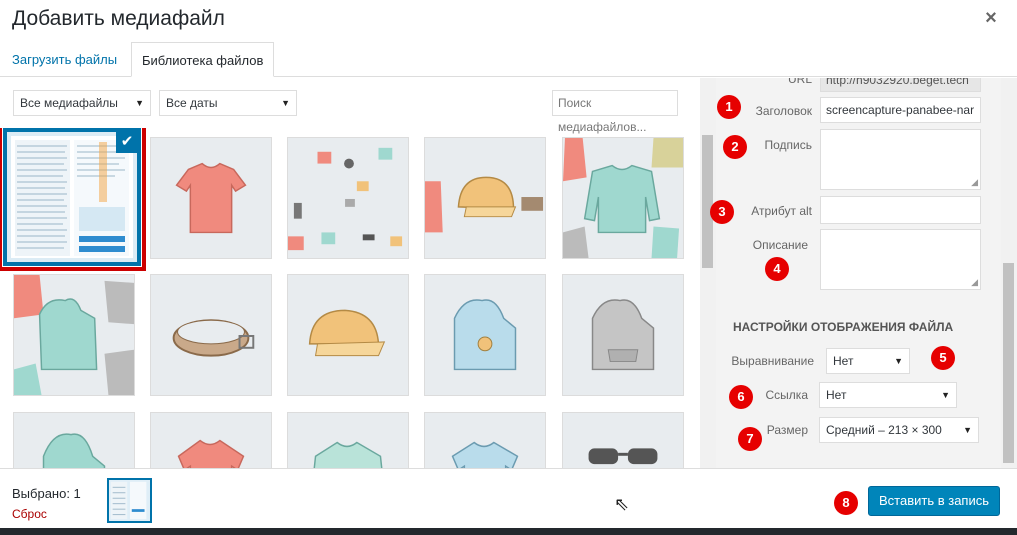 Image resolution: width=1017 pixels, height=535 pixels. I want to click on details-scrollbar-thumb, so click(1008, 363).